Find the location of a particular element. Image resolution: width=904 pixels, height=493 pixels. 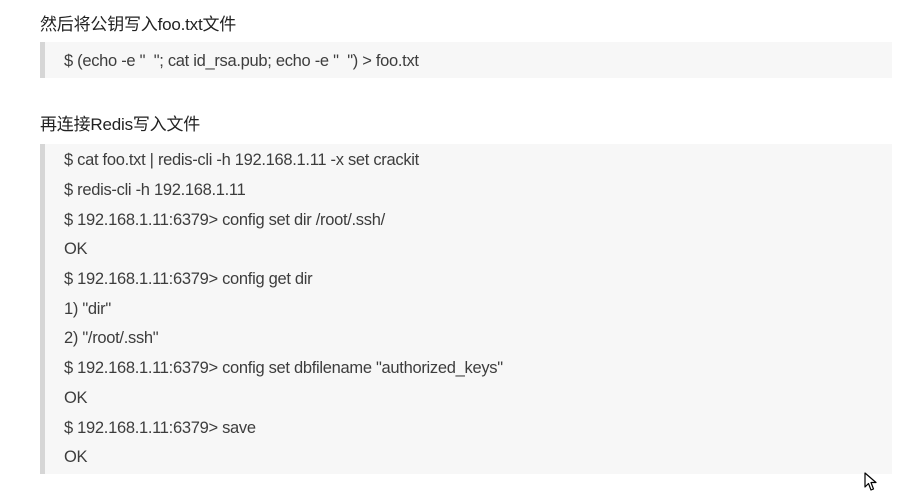

section-heading-redis-write: 再连接Redis写入文件 is located at coordinates (120, 124).